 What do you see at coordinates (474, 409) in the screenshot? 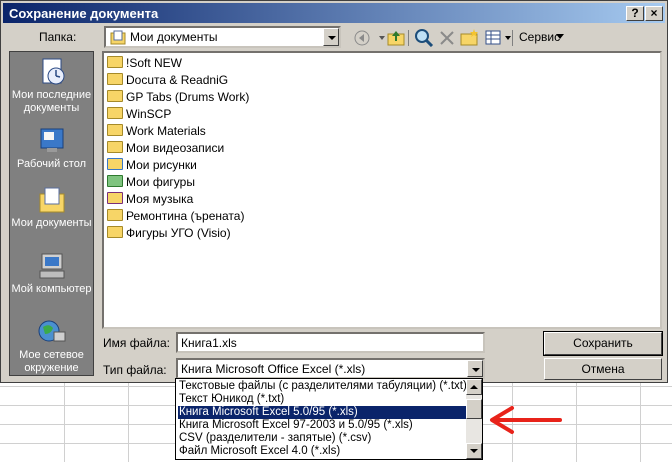
I see `scroll-thumb` at bounding box center [474, 409].